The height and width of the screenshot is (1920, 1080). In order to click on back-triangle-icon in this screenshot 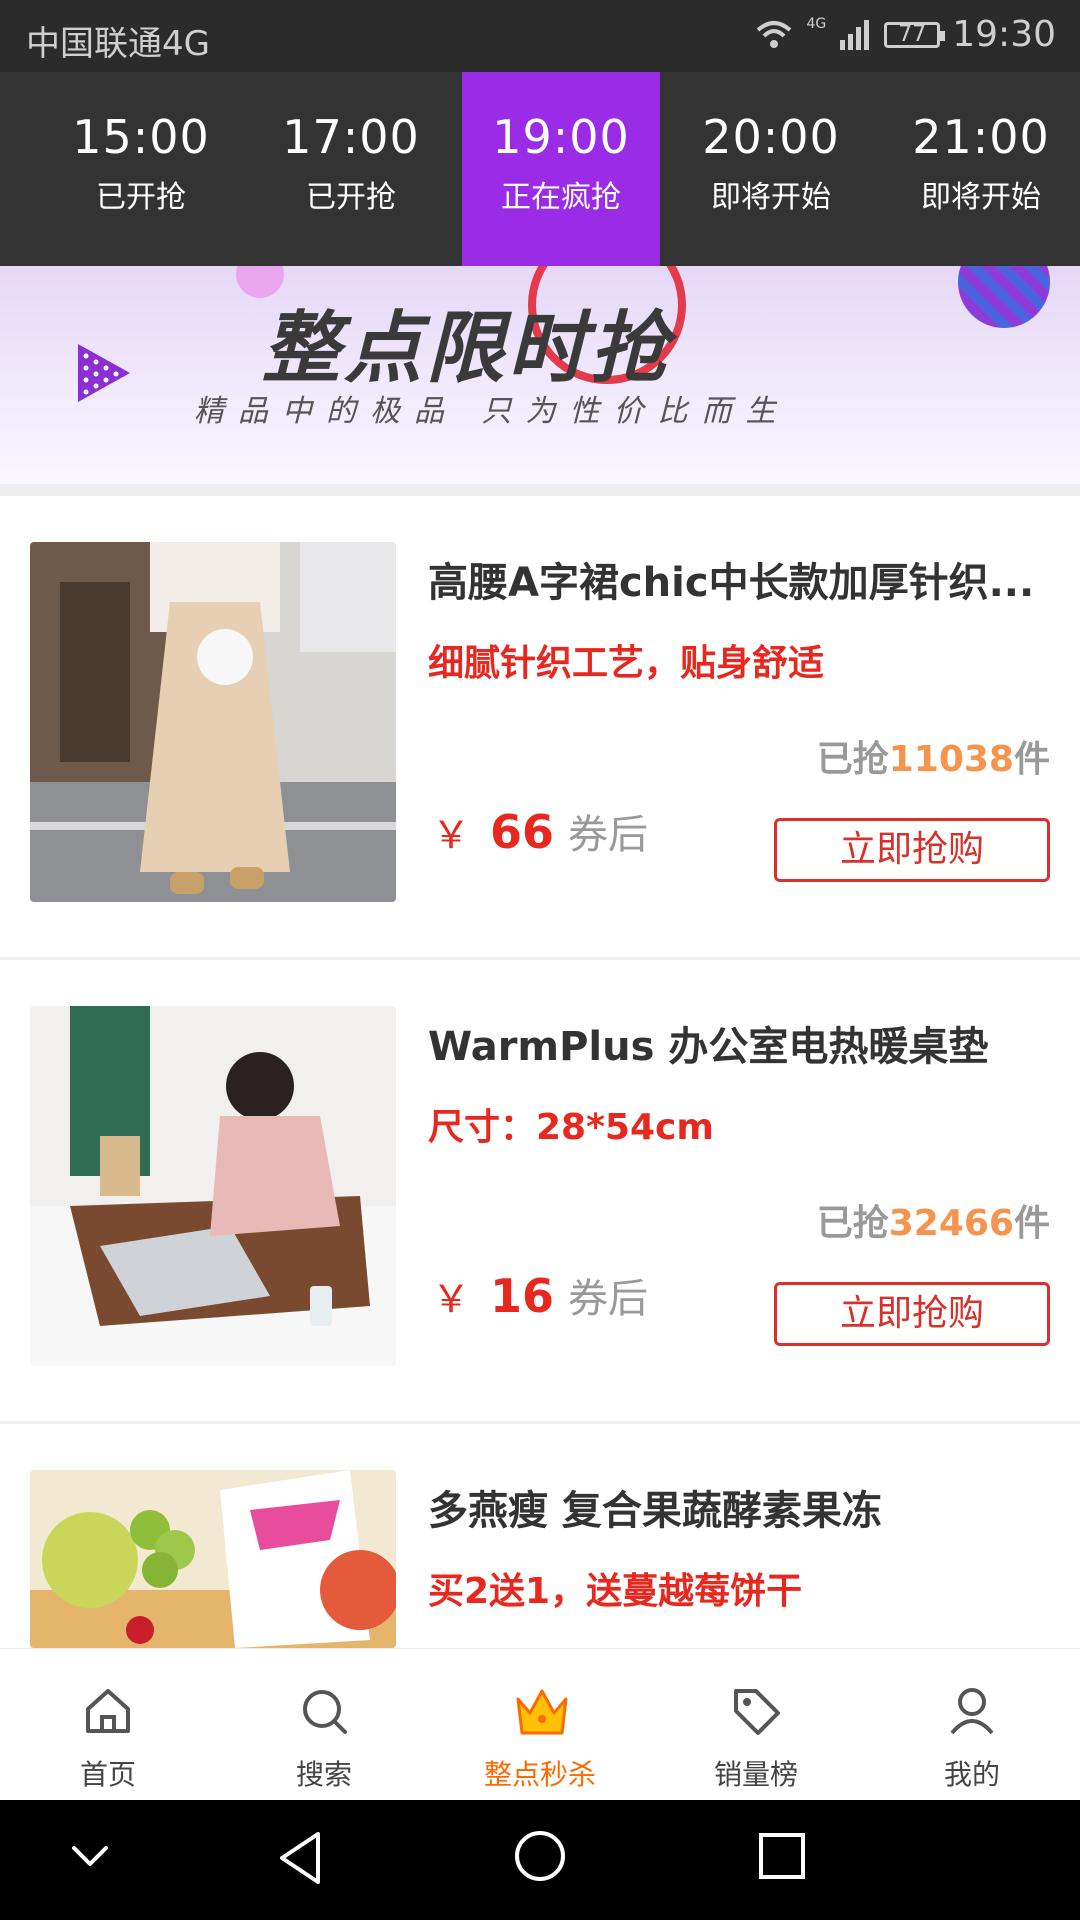, I will do `click(300, 1858)`.